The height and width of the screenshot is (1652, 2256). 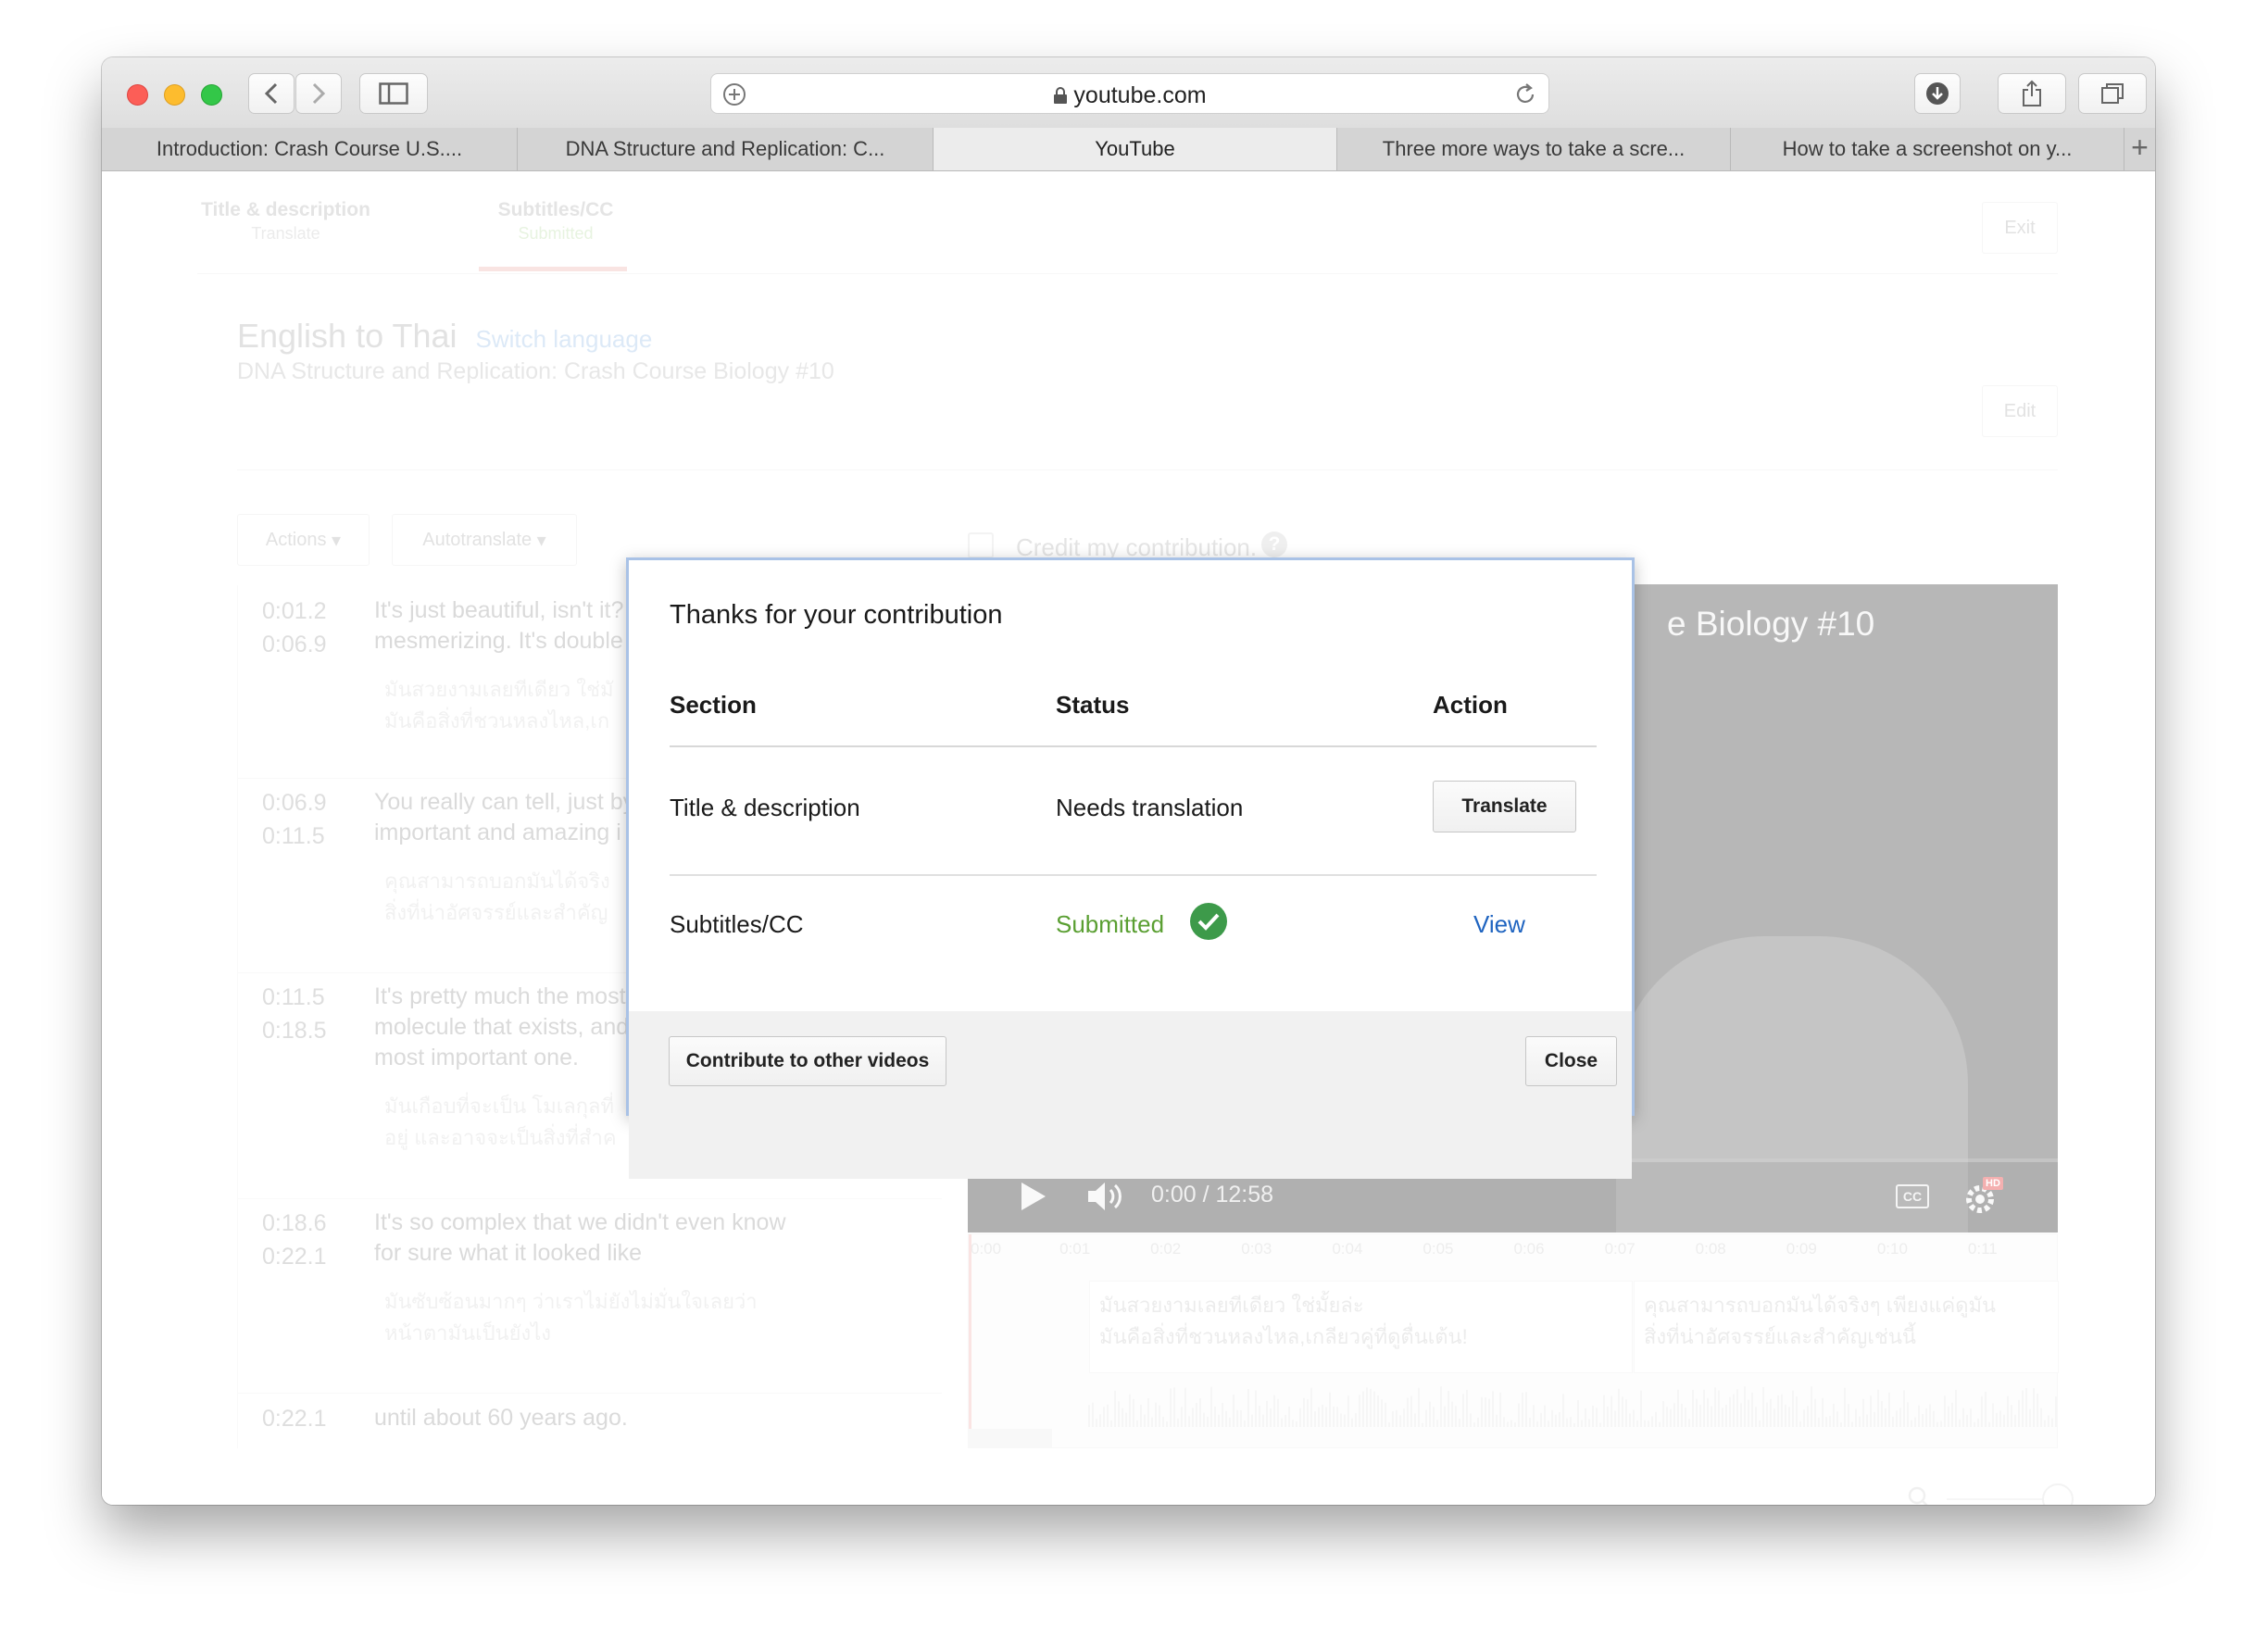 I want to click on sidebar-icon, so click(x=393, y=93).